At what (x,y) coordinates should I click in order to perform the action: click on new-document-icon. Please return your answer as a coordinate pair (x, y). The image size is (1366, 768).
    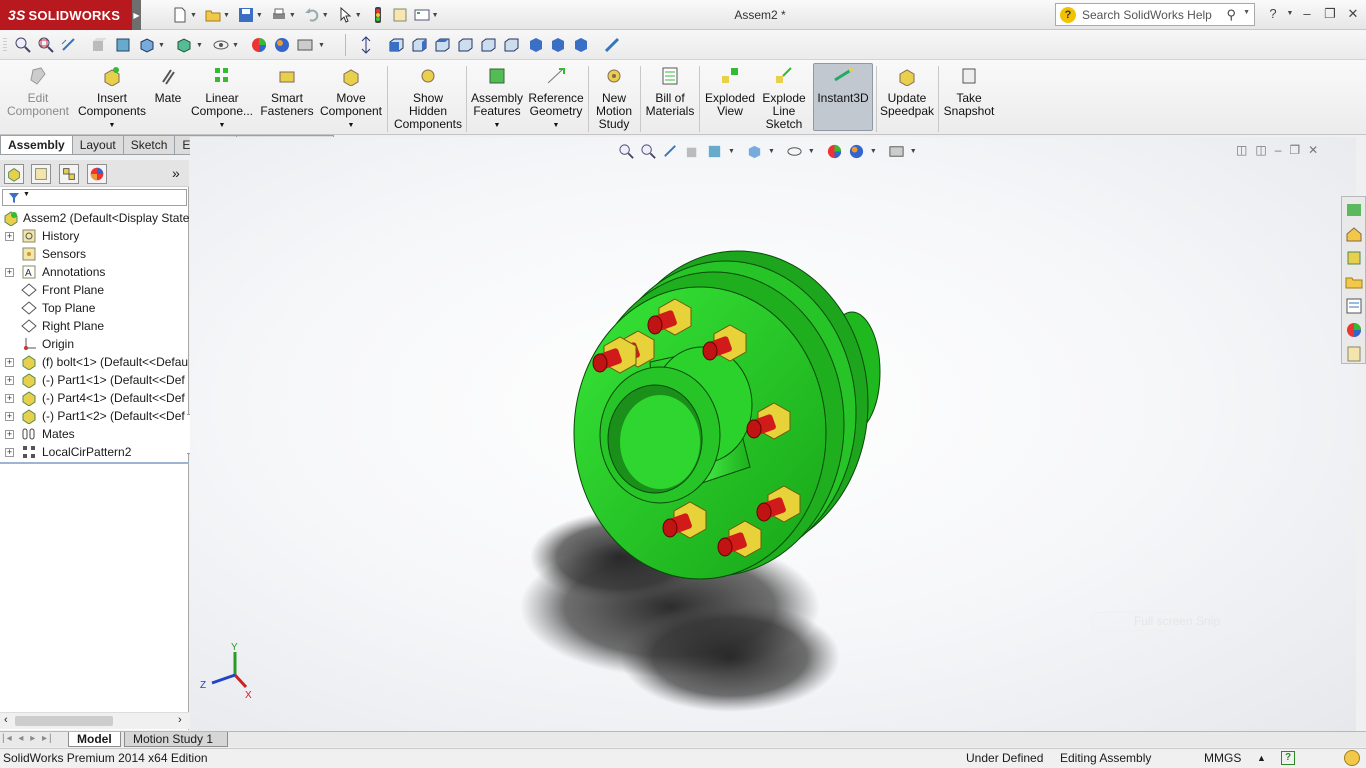
    Looking at the image, I should click on (180, 15).